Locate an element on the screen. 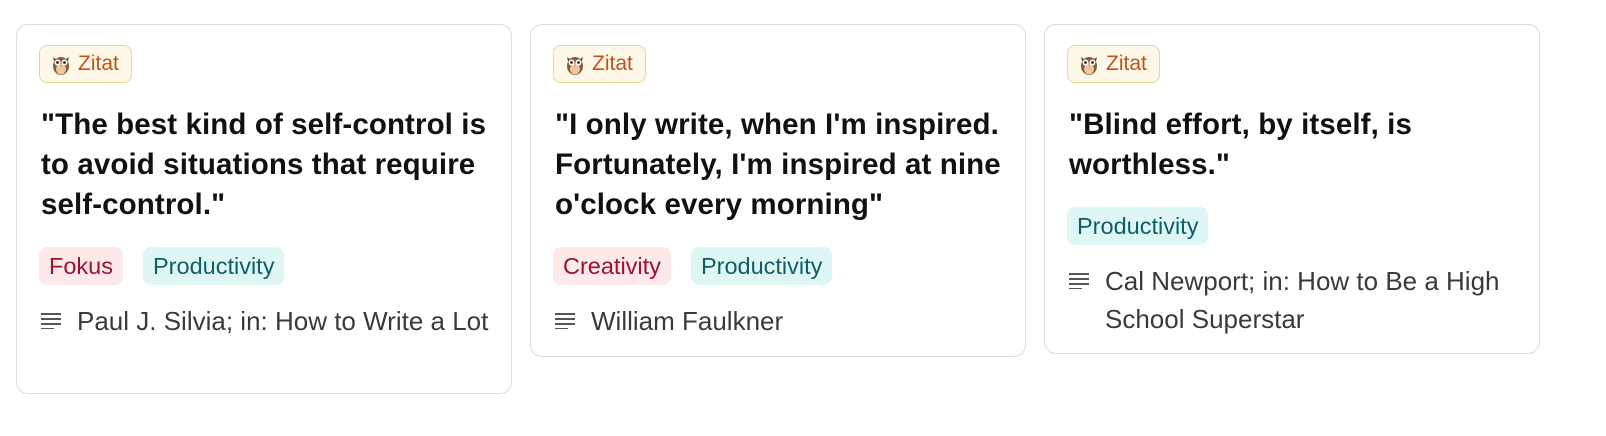 This screenshot has width=1606, height=436. tag-fokus: Fokus is located at coordinates (81, 266).